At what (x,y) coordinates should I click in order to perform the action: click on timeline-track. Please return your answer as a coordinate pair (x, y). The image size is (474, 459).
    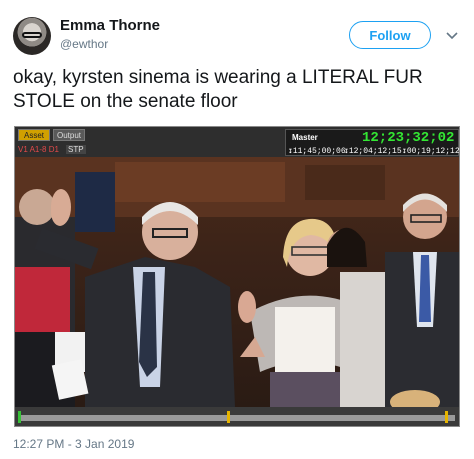
    Looking at the image, I should click on (237, 418).